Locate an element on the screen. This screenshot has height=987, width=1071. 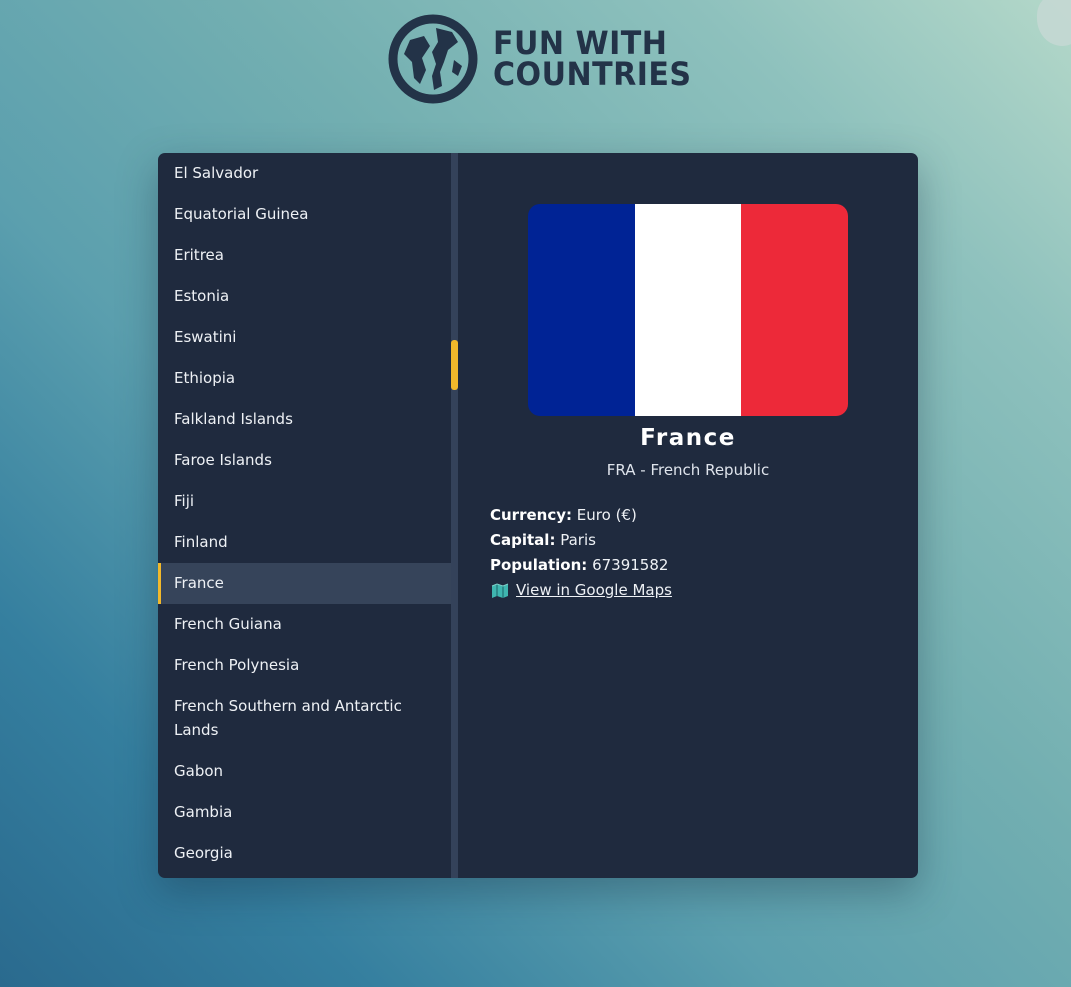
country-flag is located at coordinates (688, 310).